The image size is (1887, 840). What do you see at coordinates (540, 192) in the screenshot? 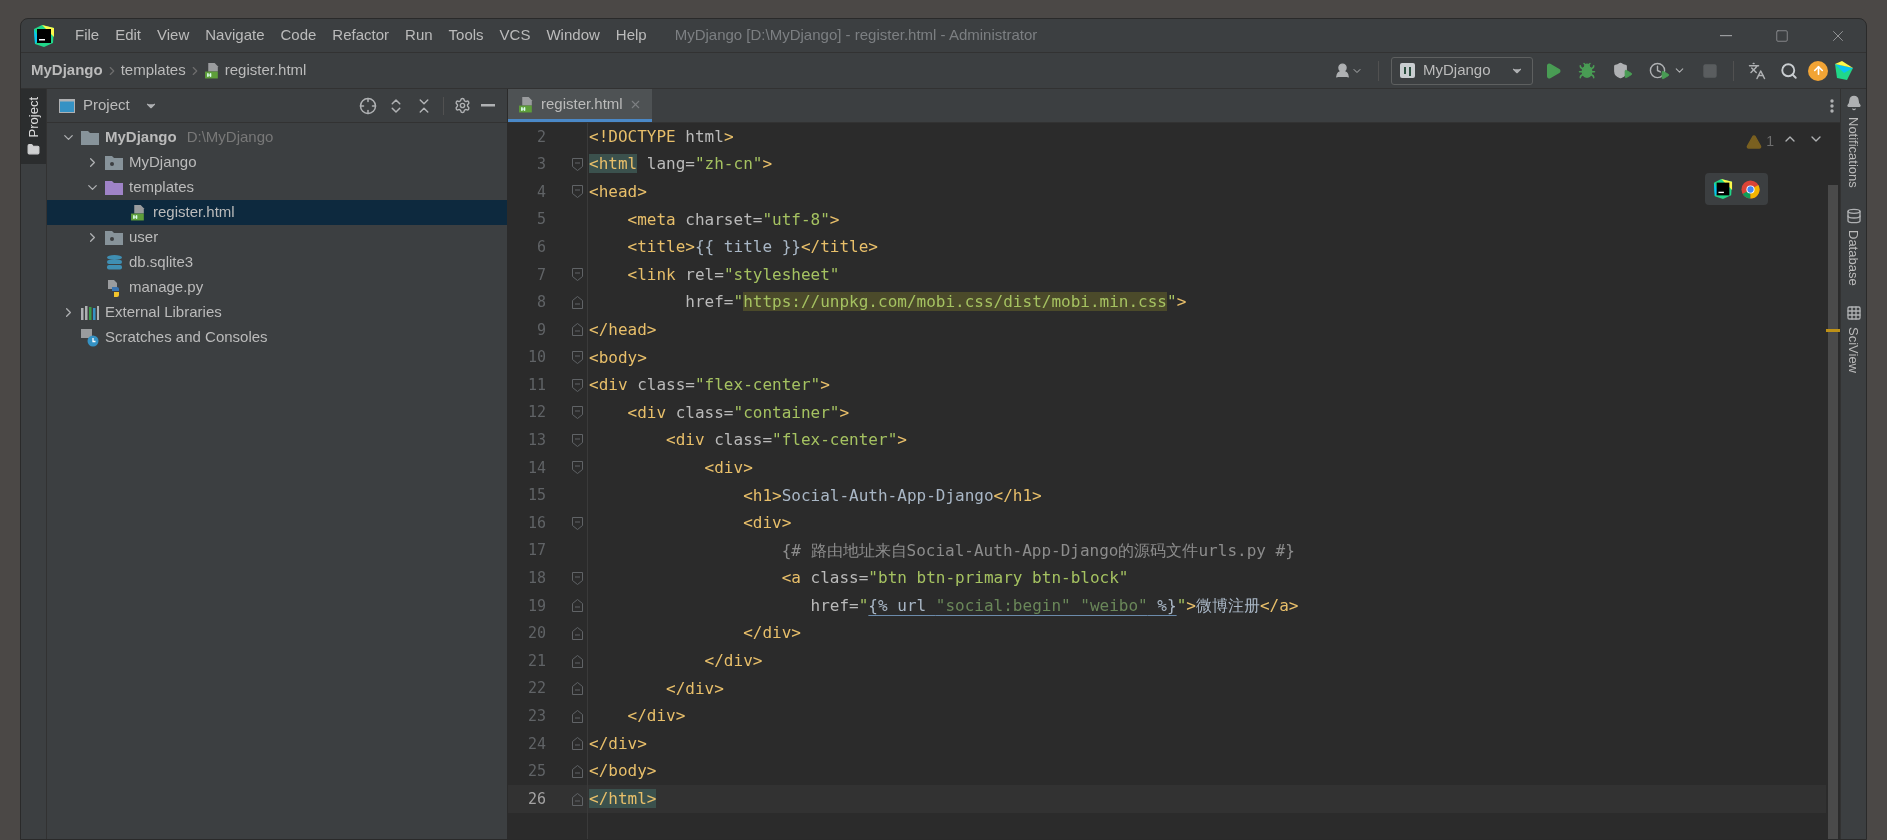
I see `line-number: 4` at bounding box center [540, 192].